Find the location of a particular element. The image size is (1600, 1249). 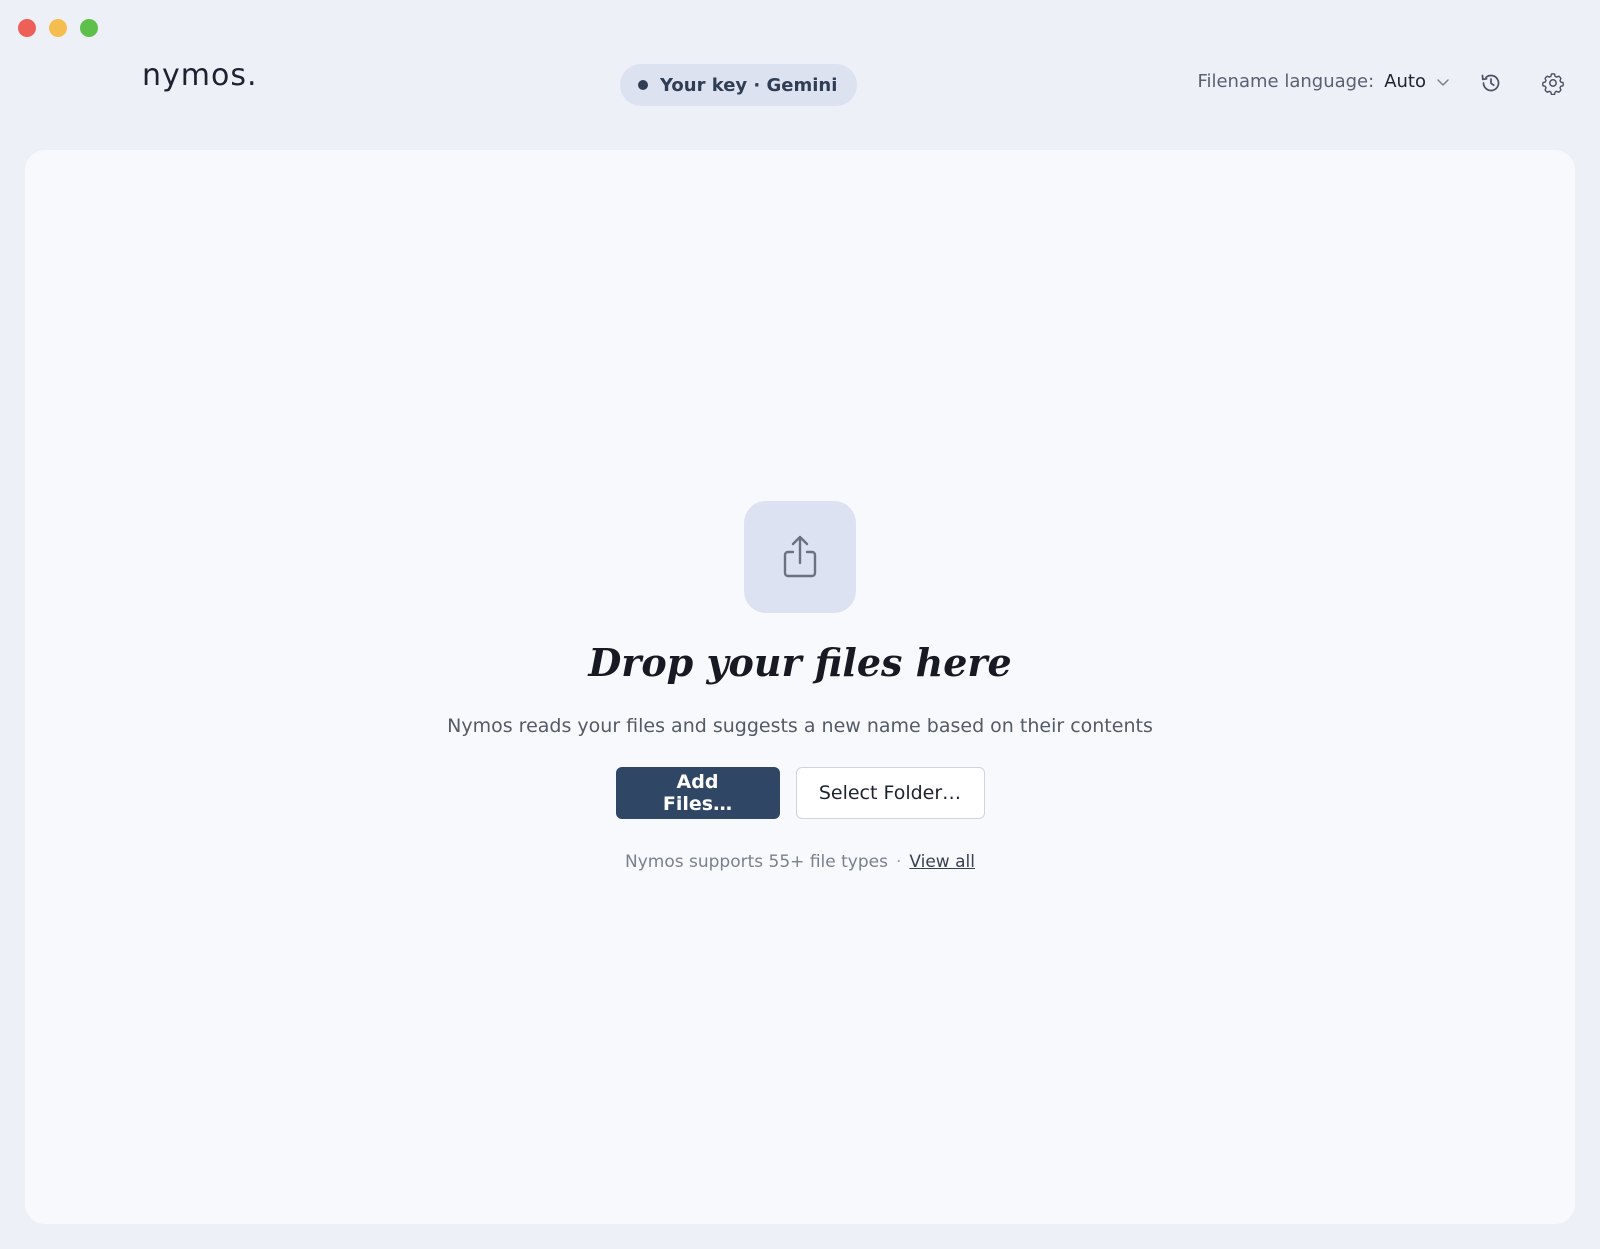

api-key-label: Your key · Gemini is located at coordinates (749, 85).